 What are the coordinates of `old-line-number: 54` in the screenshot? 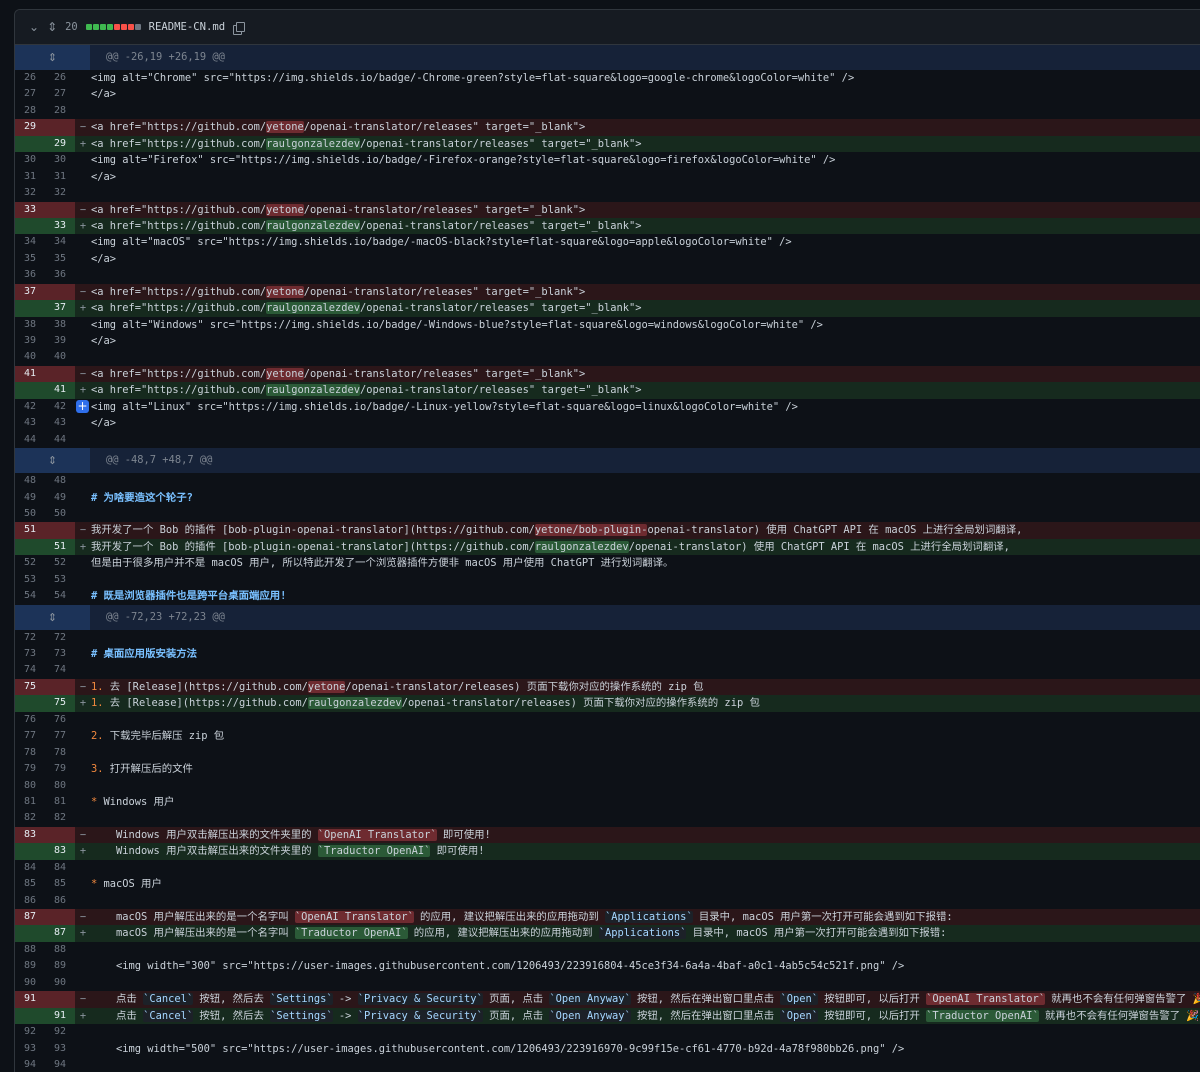 It's located at (30, 596).